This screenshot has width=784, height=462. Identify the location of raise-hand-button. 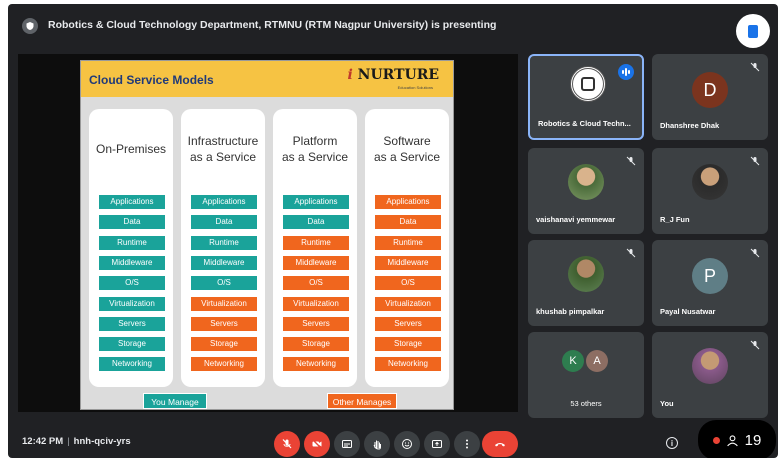
(377, 444).